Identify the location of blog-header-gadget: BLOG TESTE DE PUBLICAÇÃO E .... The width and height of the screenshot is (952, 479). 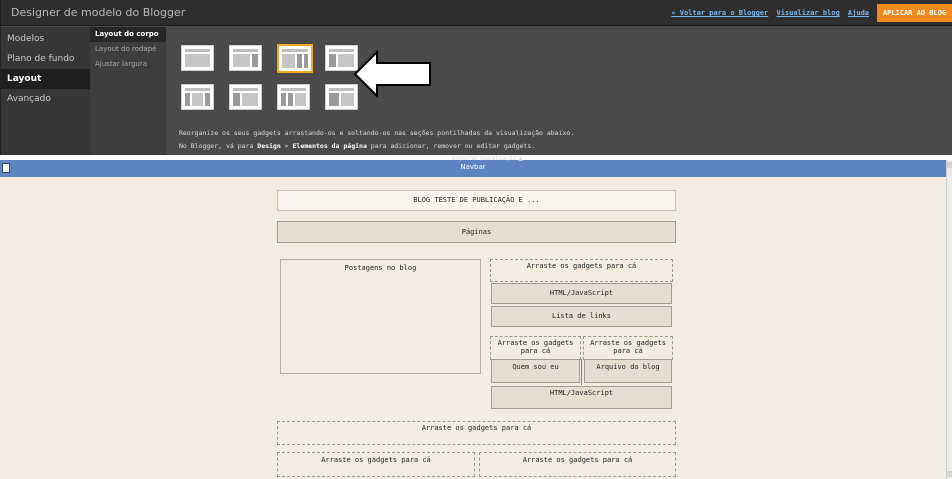
(476, 200).